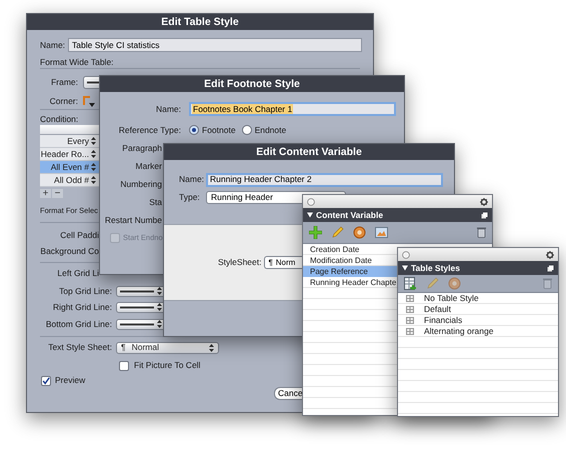 The width and height of the screenshot is (566, 460). Describe the element at coordinates (309, 152) in the screenshot. I see `window-title: Edit Content Variable` at that location.